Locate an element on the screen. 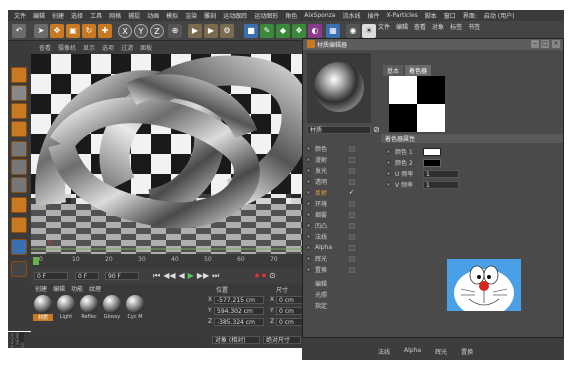  scale-icon: ▣ is located at coordinates (73, 31).